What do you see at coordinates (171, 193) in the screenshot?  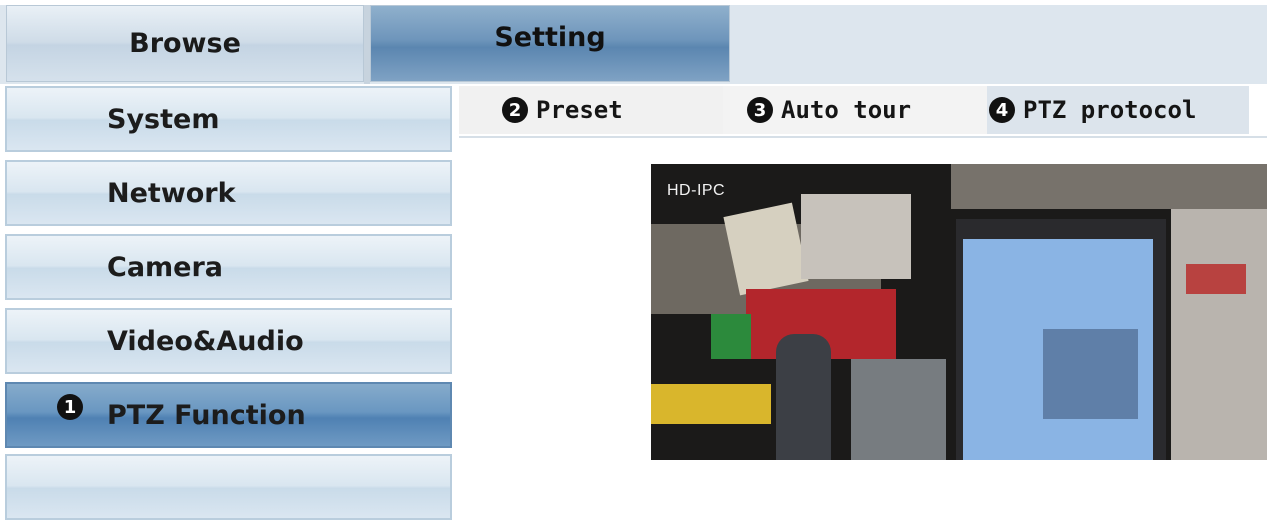 I see `sidebar-item-label: Network` at bounding box center [171, 193].